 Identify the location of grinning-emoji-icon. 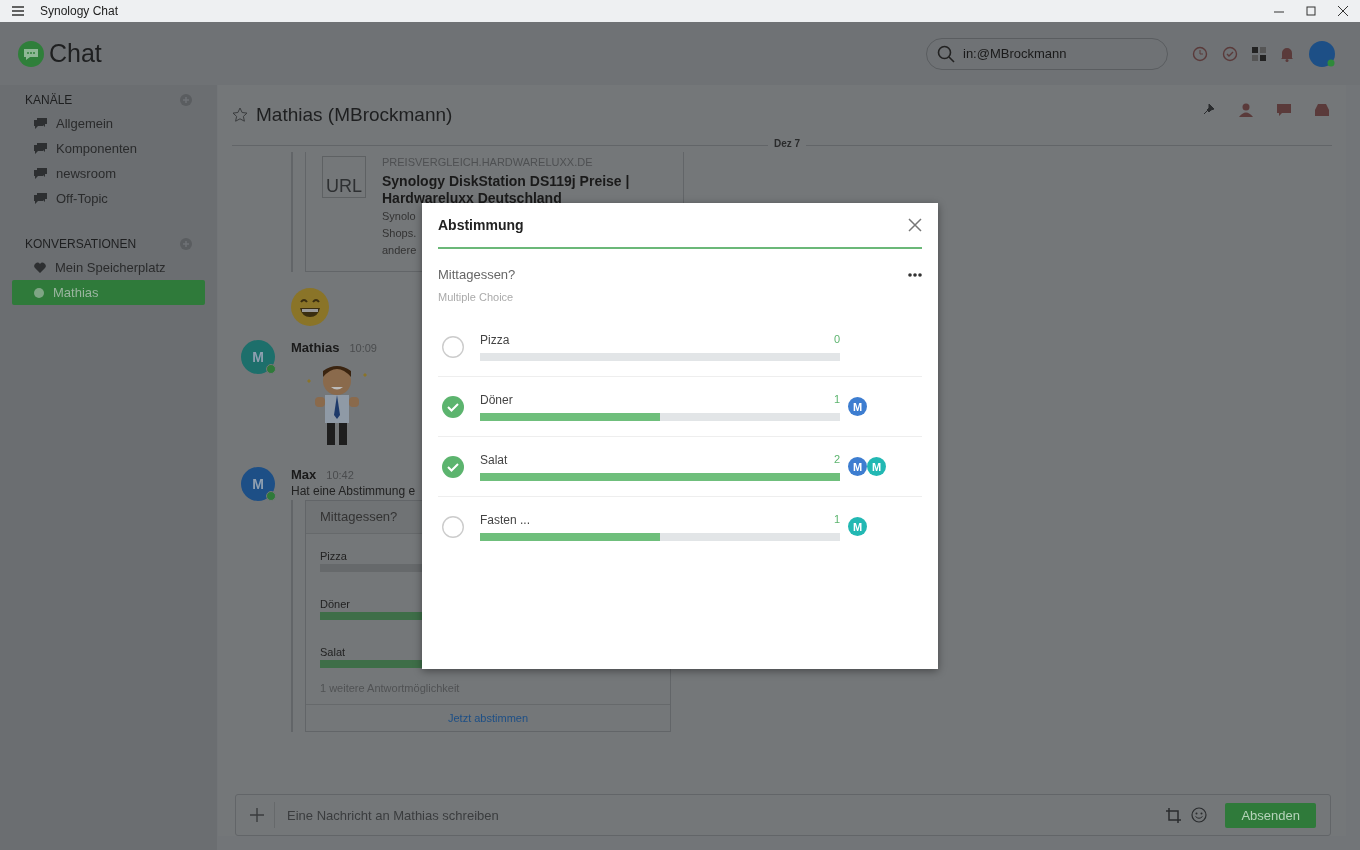
(310, 307).